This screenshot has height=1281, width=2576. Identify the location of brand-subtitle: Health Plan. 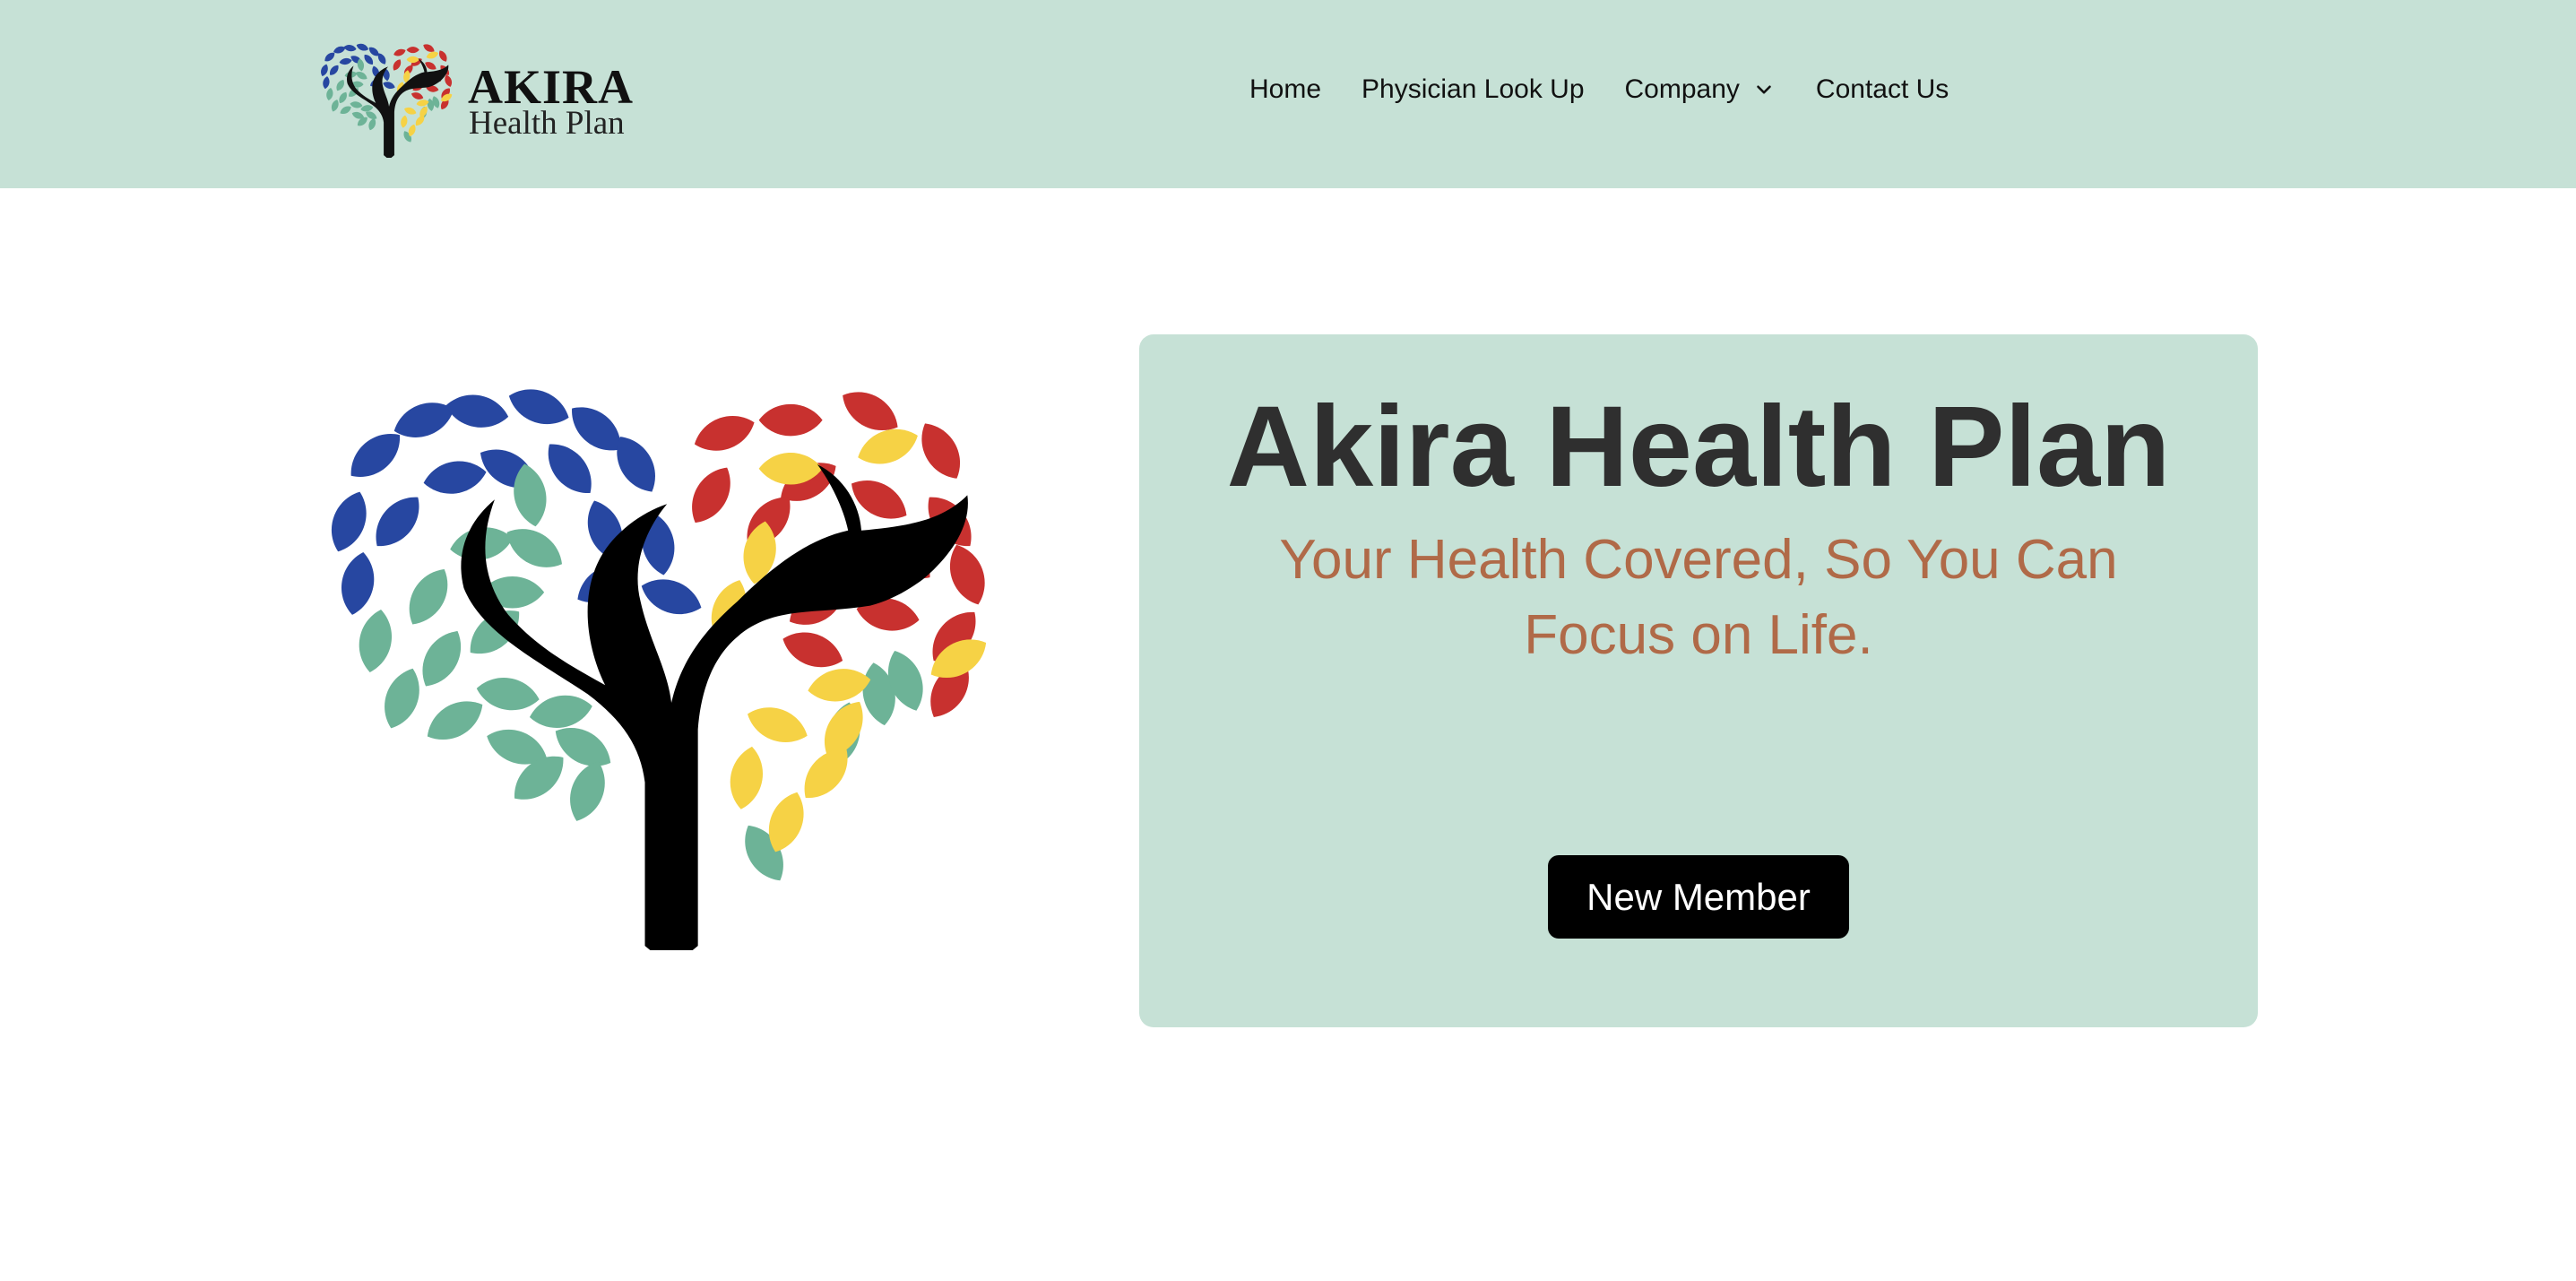
(547, 123).